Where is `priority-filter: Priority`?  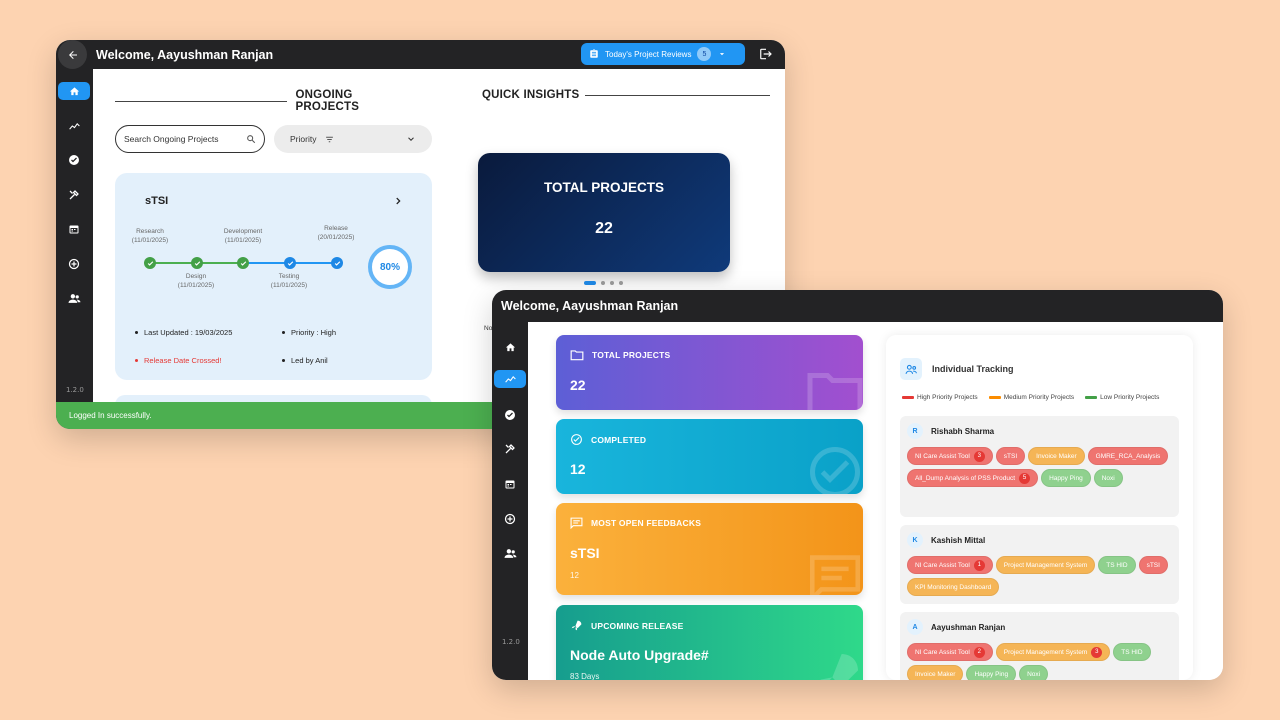
priority-filter: Priority is located at coordinates (353, 139).